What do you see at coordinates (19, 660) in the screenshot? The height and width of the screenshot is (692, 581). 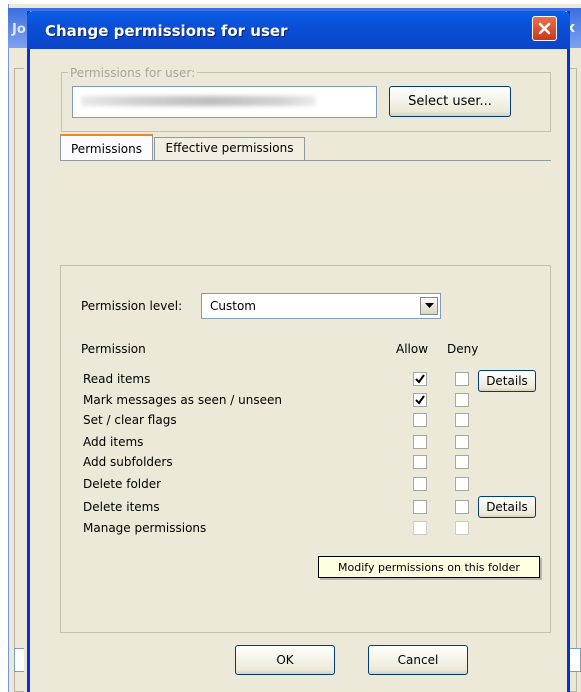 I see `background-field-left` at bounding box center [19, 660].